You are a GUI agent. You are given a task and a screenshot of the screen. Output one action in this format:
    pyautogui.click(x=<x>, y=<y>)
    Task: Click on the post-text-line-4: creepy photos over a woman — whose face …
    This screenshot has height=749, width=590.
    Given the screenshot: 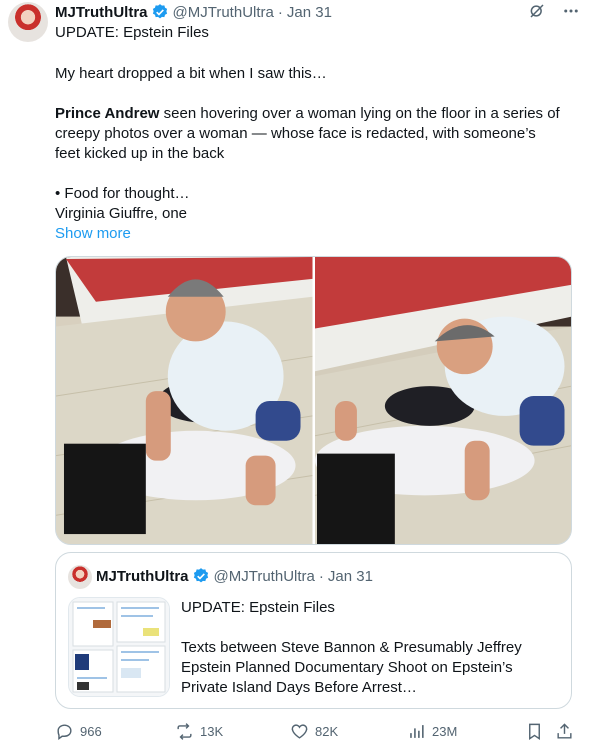 What is the action you would take?
    pyautogui.click(x=295, y=133)
    